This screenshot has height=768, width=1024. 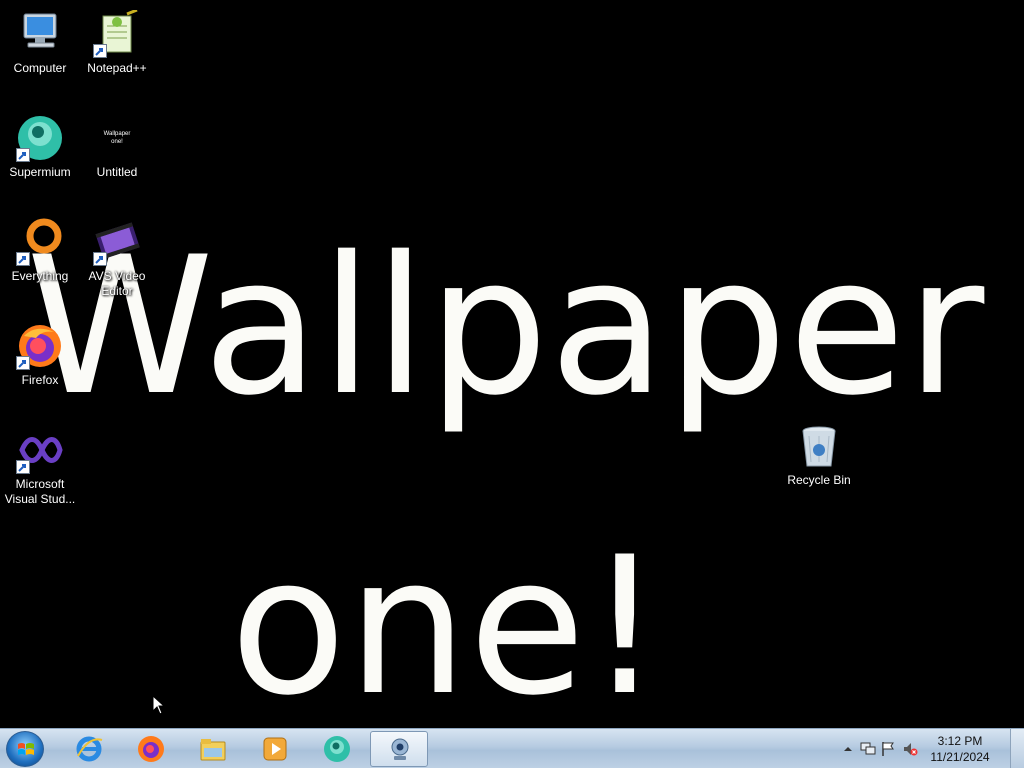 What do you see at coordinates (159, 704) in the screenshot?
I see `mouse-pointer-icon` at bounding box center [159, 704].